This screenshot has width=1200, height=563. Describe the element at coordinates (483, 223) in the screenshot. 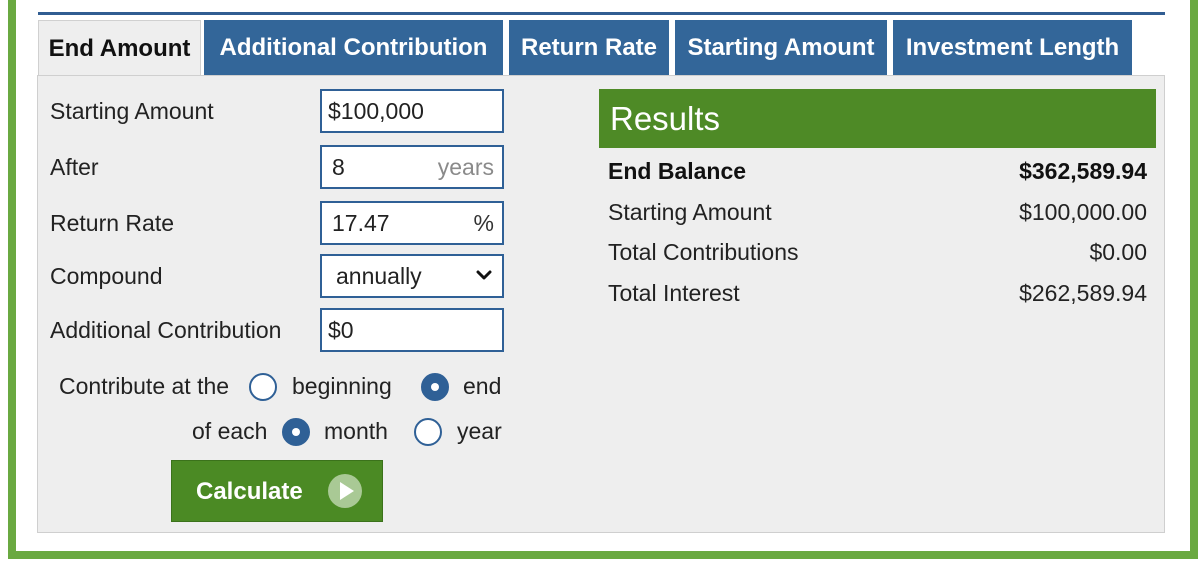

I see `percent-unit: %` at that location.